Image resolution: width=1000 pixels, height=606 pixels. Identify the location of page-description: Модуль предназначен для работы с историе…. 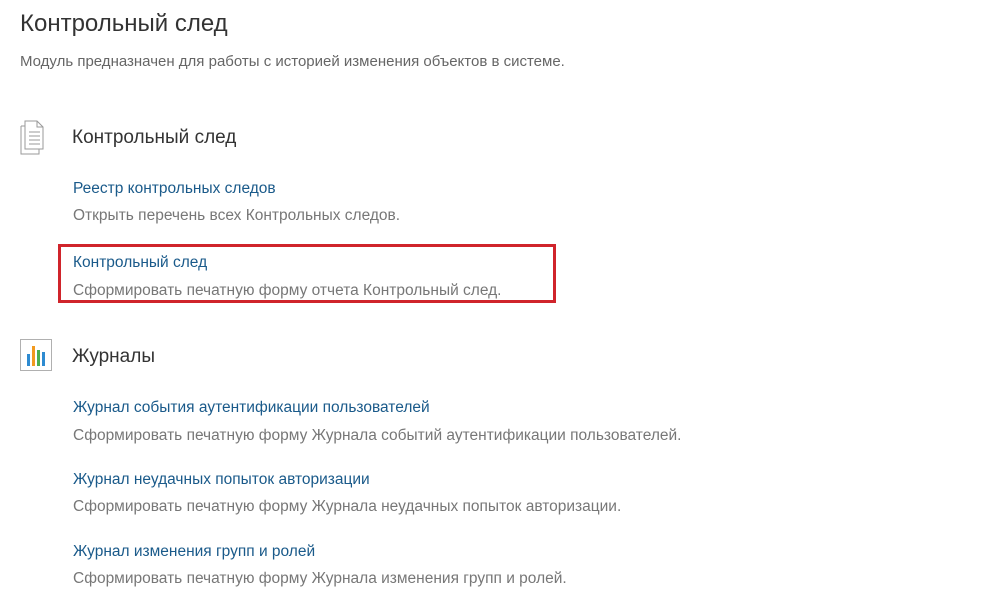
(292, 61).